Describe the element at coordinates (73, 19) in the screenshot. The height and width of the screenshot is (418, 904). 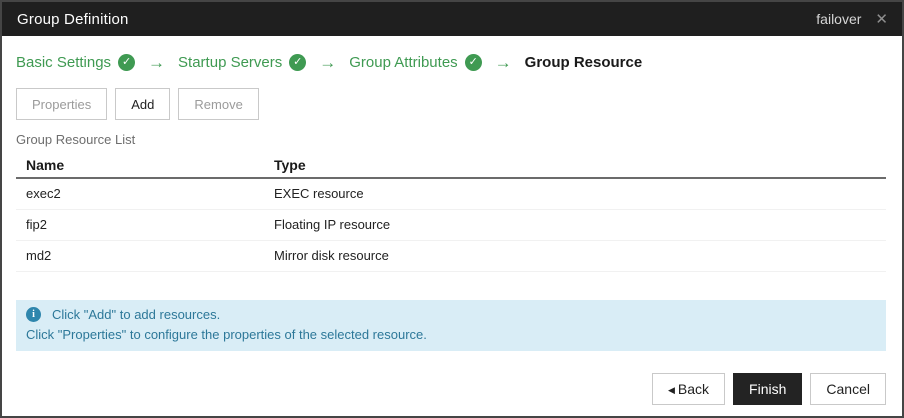
I see `dialog-title: Group Definition` at that location.